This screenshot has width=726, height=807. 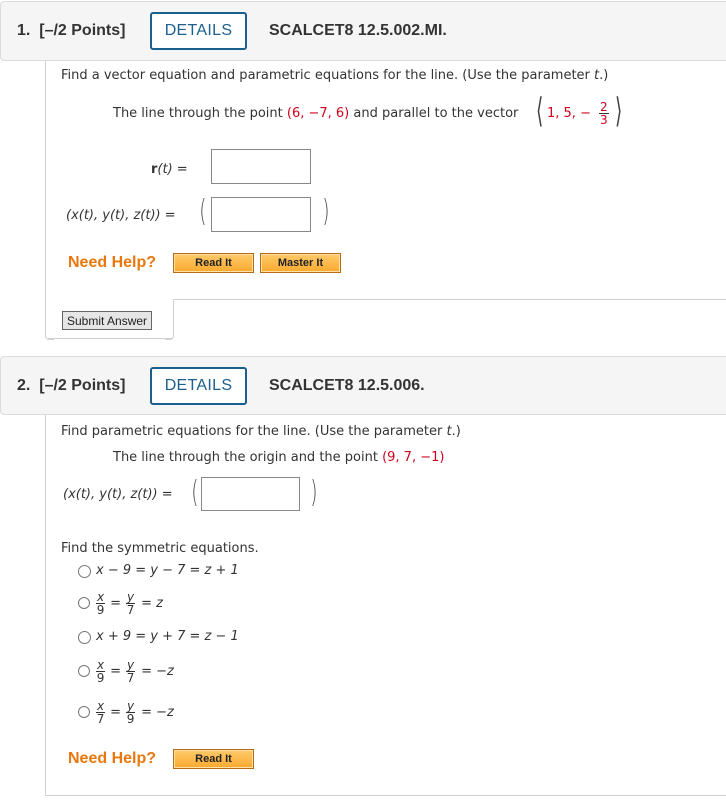 I want to click on vector-components: 1, 5, −, so click(x=569, y=113).